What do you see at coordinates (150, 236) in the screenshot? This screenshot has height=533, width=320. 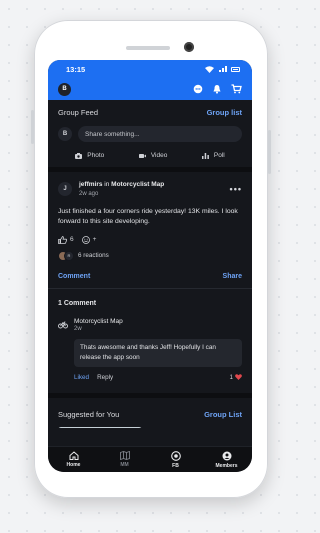 I see `post-reaction-bar: 6 +` at bounding box center [150, 236].